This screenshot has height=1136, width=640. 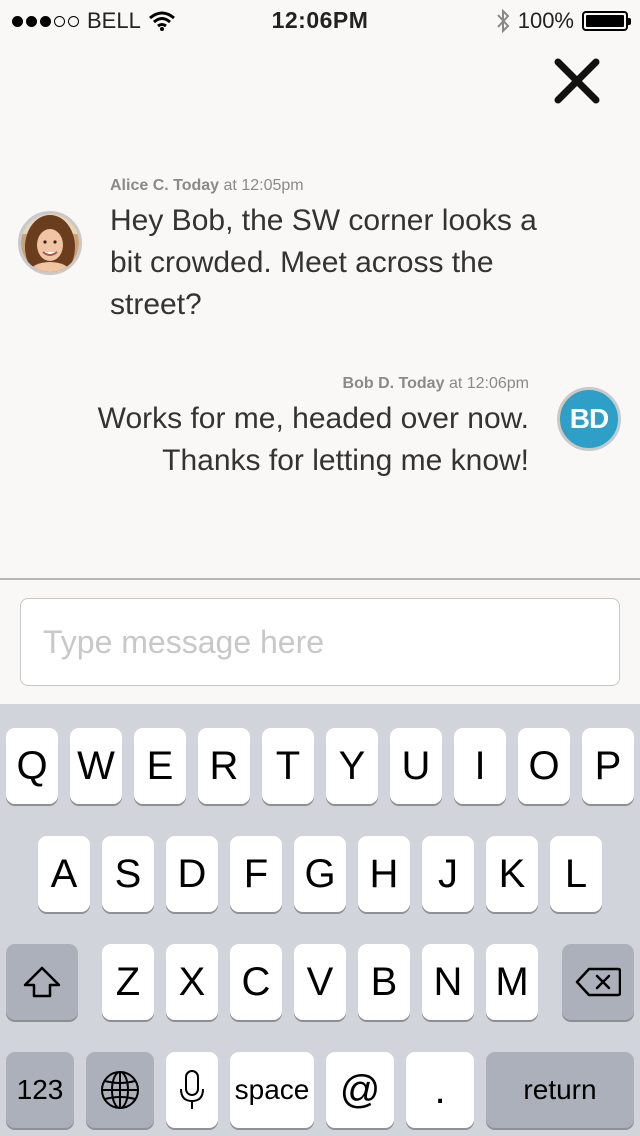 I want to click on key-e: E, so click(x=160, y=766).